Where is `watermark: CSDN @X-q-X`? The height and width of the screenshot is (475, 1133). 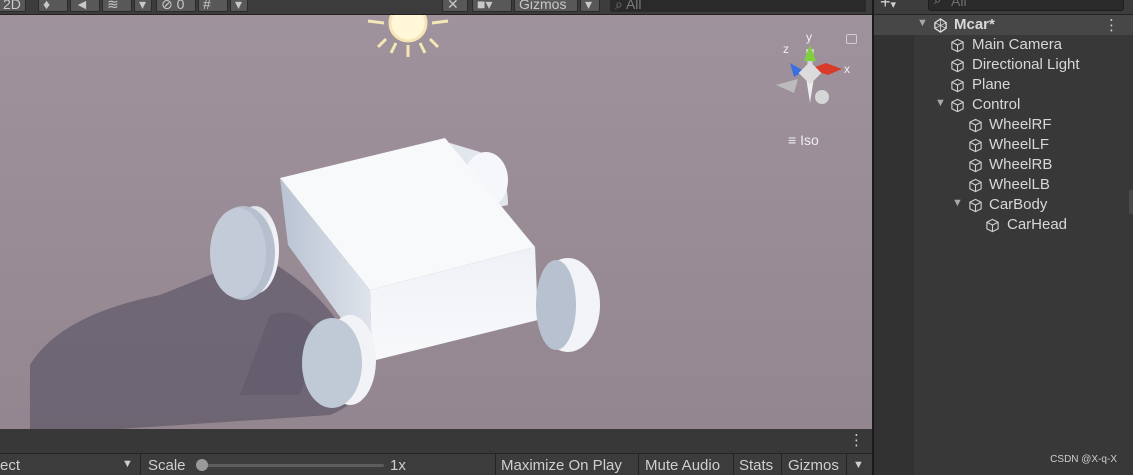 watermark: CSDN @X-q-X is located at coordinates (1083, 459).